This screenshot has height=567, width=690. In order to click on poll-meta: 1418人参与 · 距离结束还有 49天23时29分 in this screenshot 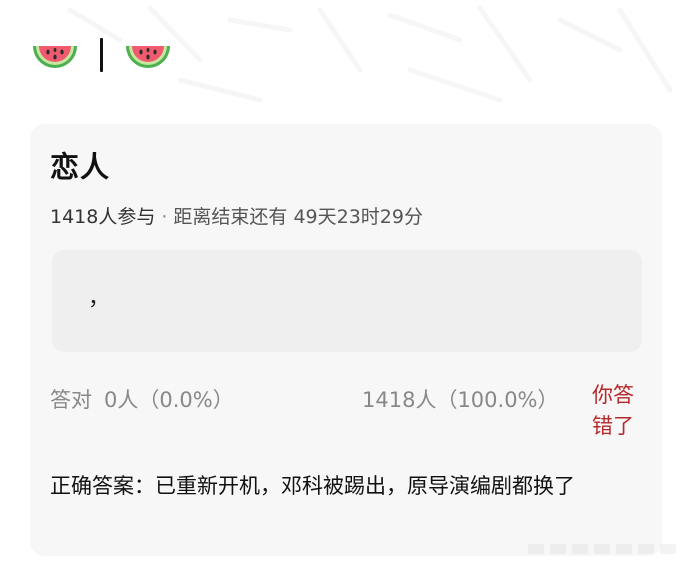, I will do `click(236, 215)`.